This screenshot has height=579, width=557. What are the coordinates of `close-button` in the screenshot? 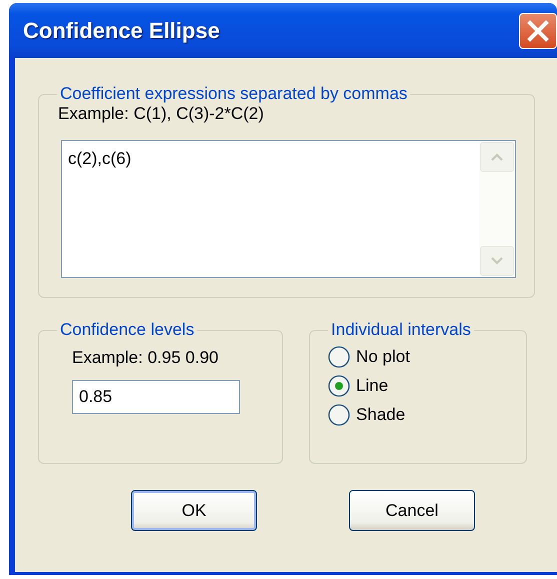 It's located at (538, 30).